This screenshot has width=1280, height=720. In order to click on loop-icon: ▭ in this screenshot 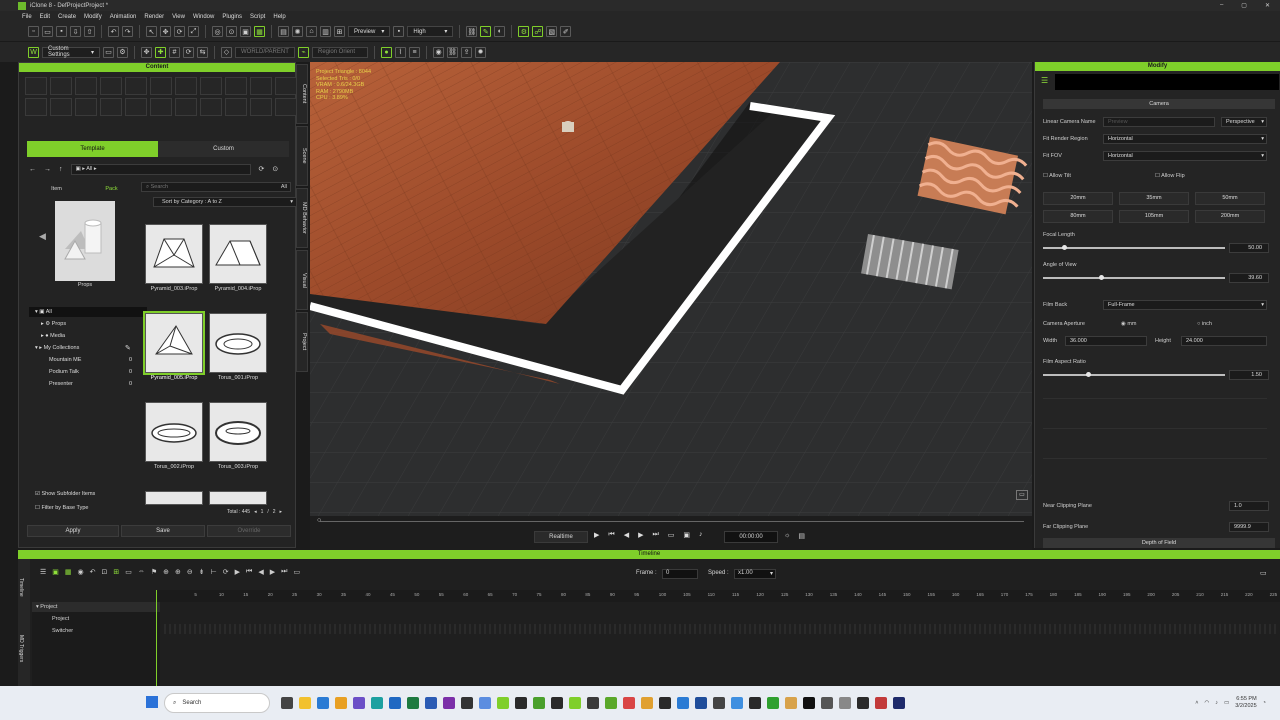, I will do `click(671, 535)`.